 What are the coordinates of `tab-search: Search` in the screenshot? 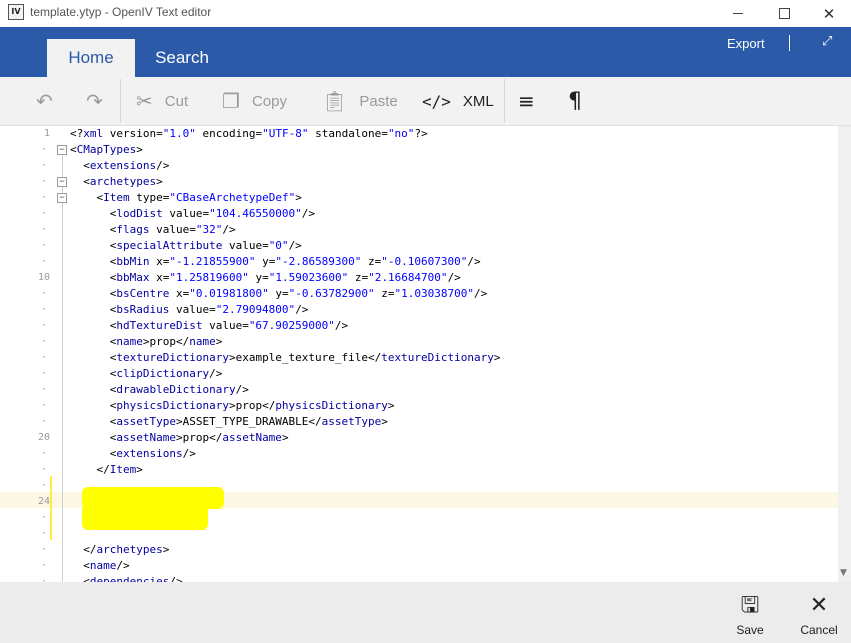 It's located at (182, 58).